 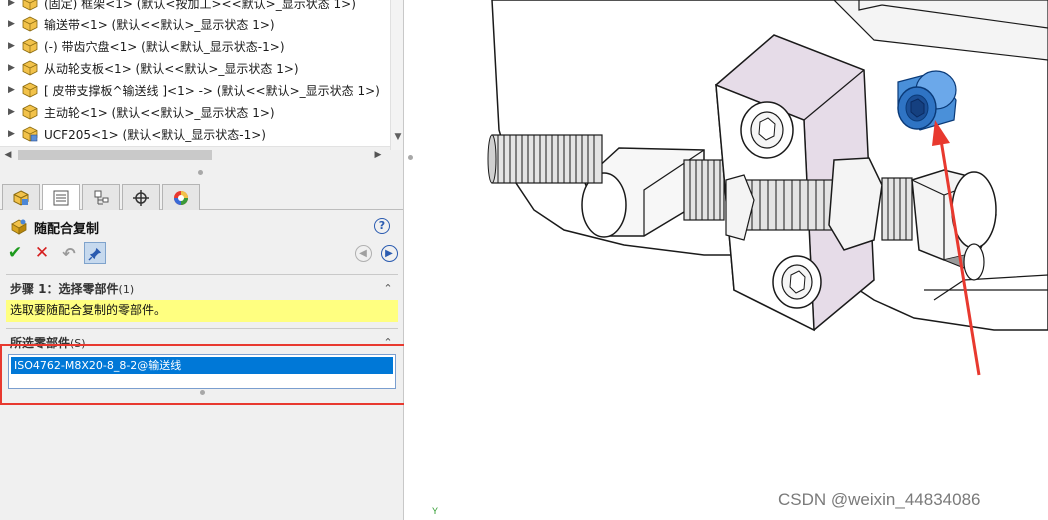 I want to click on next-page-button: ▶, so click(x=389, y=253).